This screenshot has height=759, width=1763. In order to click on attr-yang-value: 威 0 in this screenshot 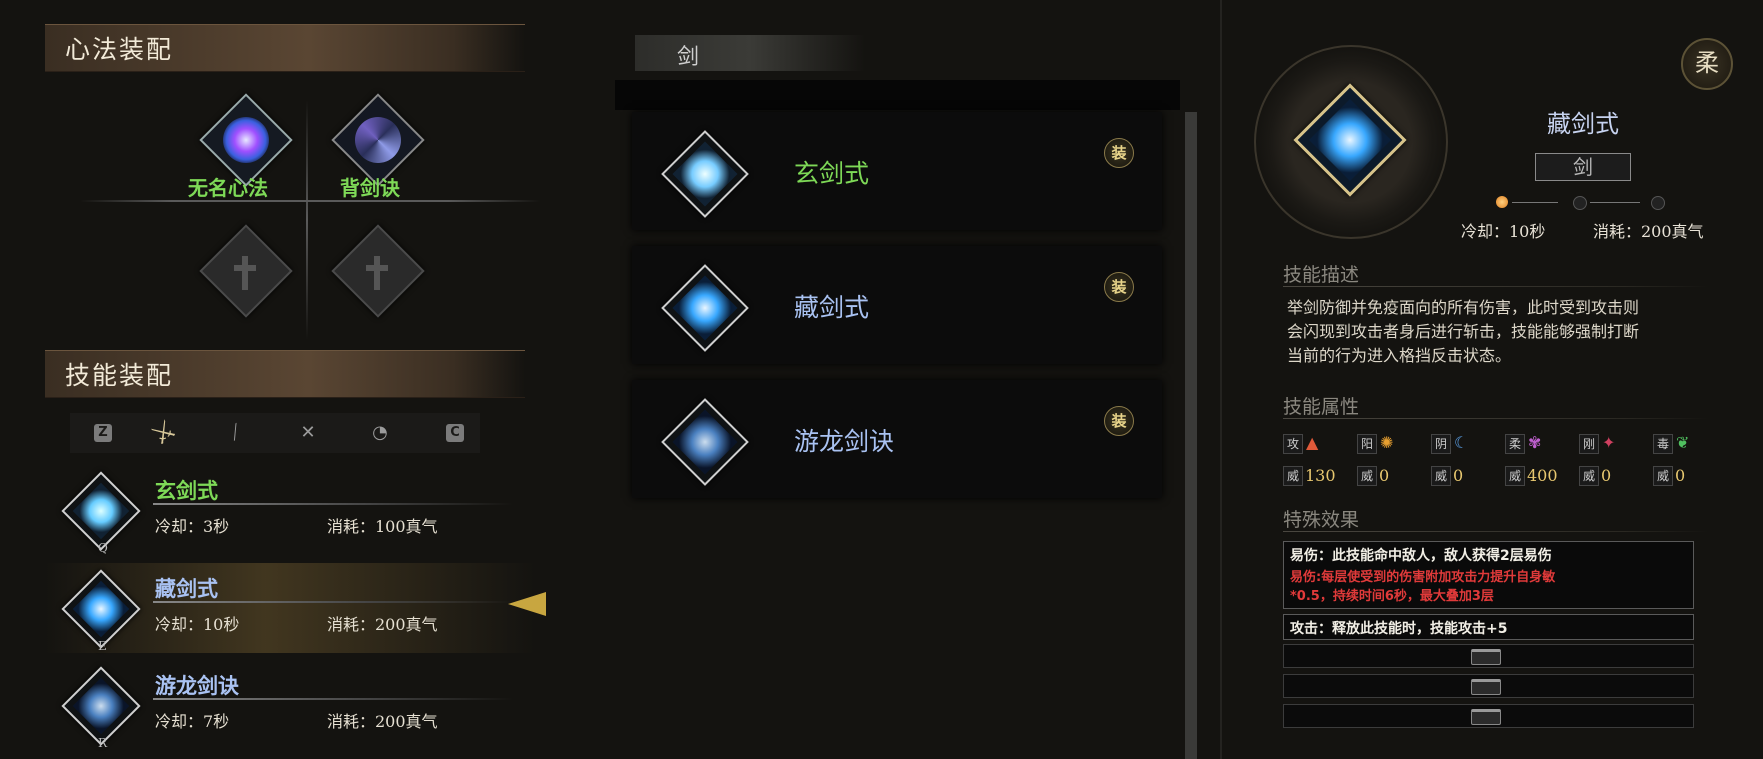, I will do `click(1373, 476)`.